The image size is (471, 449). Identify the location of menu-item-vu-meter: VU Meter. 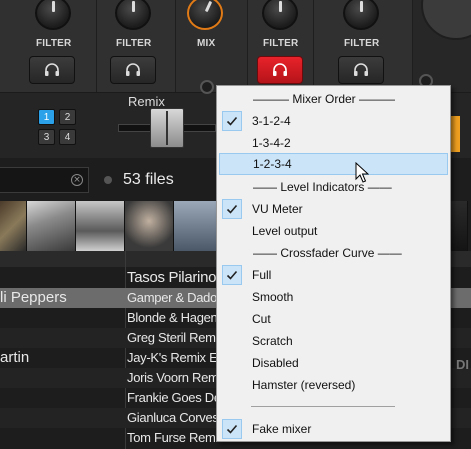
(333, 209).